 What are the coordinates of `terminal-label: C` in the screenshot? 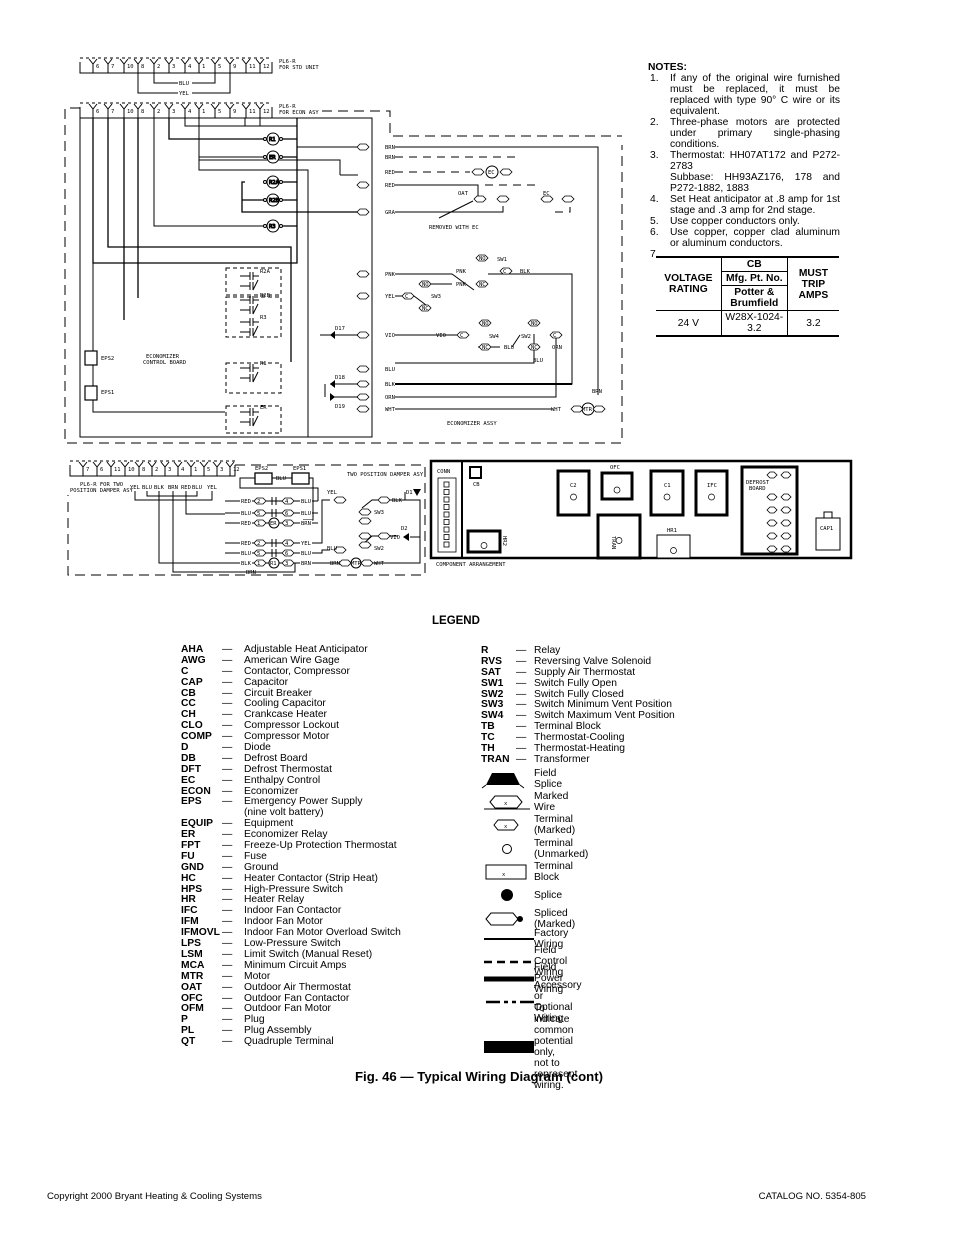 It's located at (504, 272).